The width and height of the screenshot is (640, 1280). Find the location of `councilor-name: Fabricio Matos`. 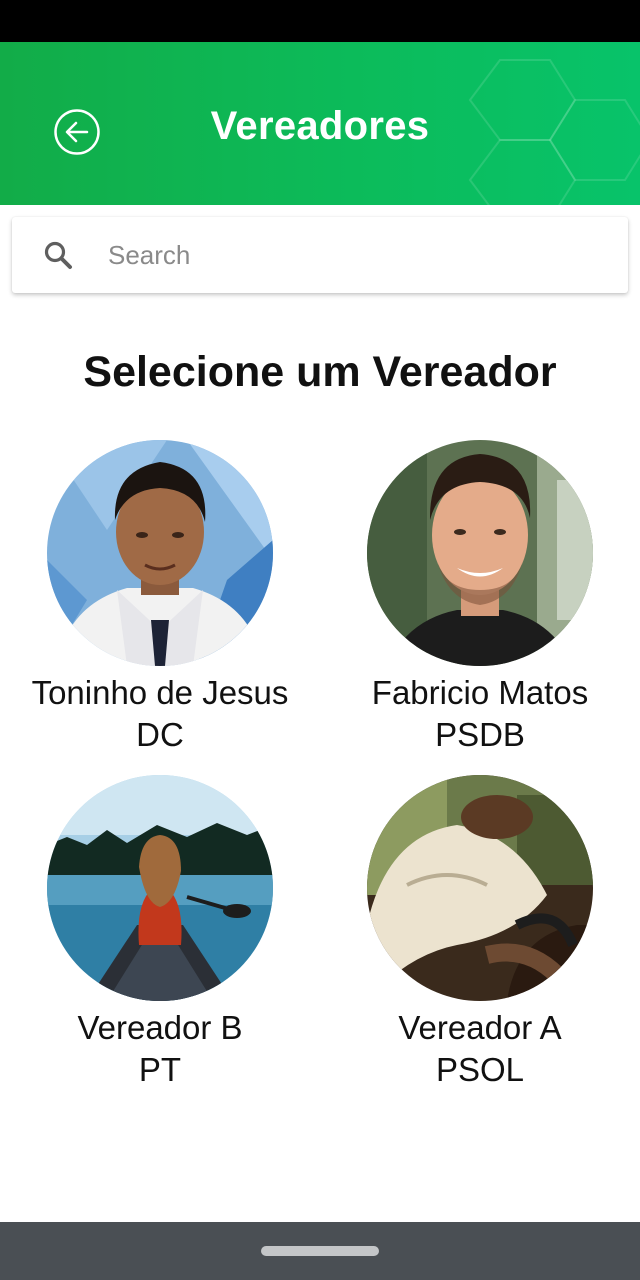

councilor-name: Fabricio Matos is located at coordinates (480, 692).